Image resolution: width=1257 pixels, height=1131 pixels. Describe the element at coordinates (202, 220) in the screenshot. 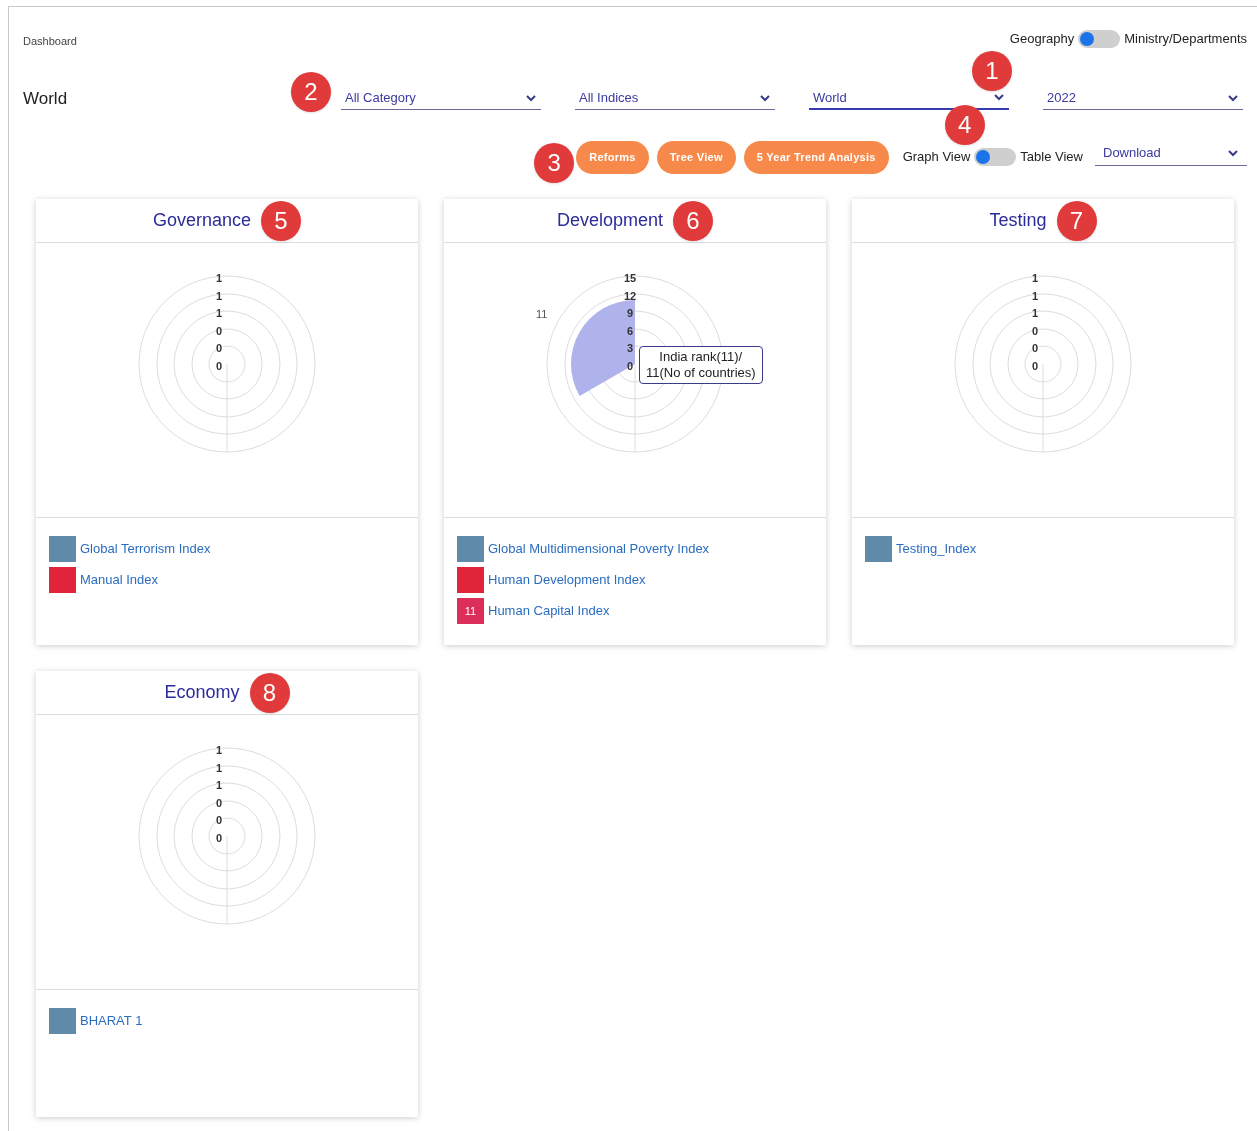

I see `card-title: Governance` at that location.